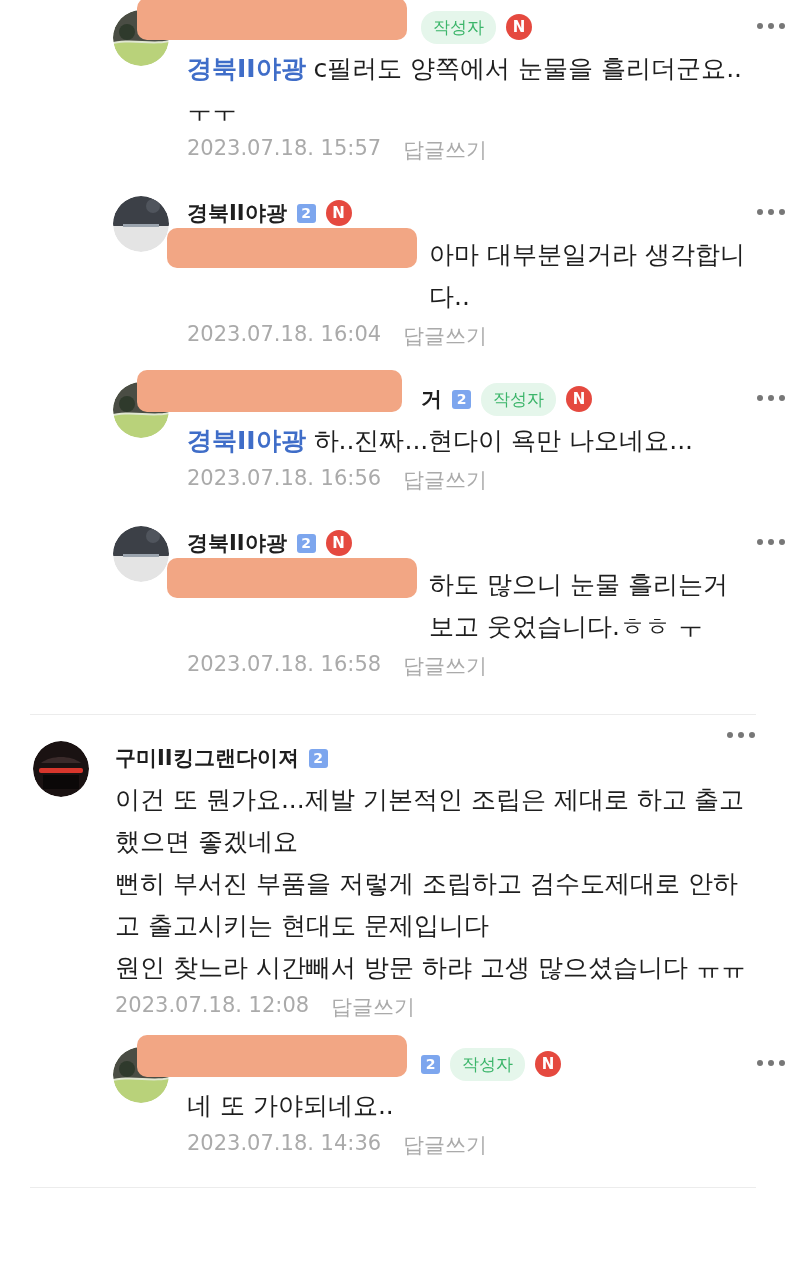 This screenshot has height=1280, width=786. I want to click on comment-date: 2023.07.18. 16:04, so click(284, 335).